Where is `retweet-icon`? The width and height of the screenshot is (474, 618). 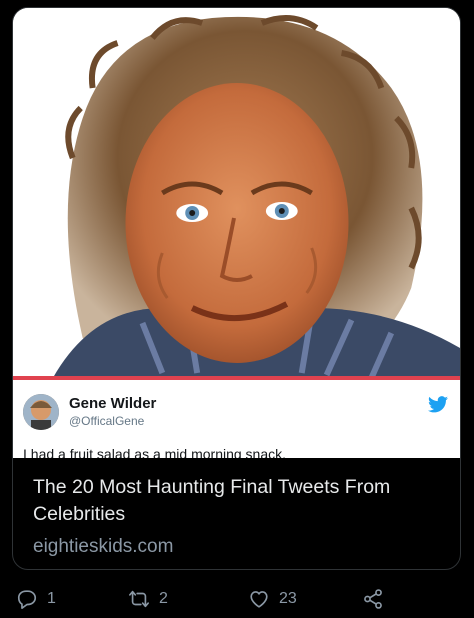 retweet-icon is located at coordinates (139, 599).